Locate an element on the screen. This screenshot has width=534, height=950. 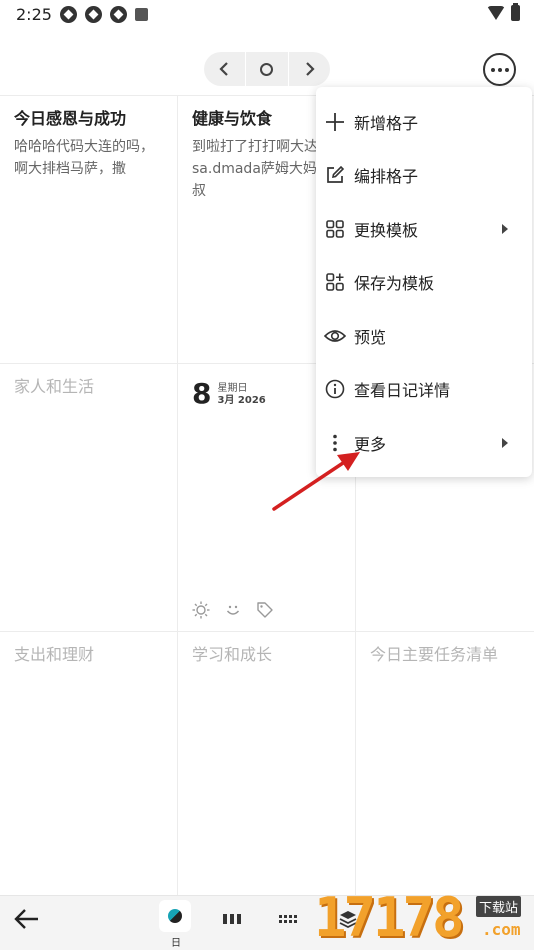
week-view-icon is located at coordinates (232, 919).